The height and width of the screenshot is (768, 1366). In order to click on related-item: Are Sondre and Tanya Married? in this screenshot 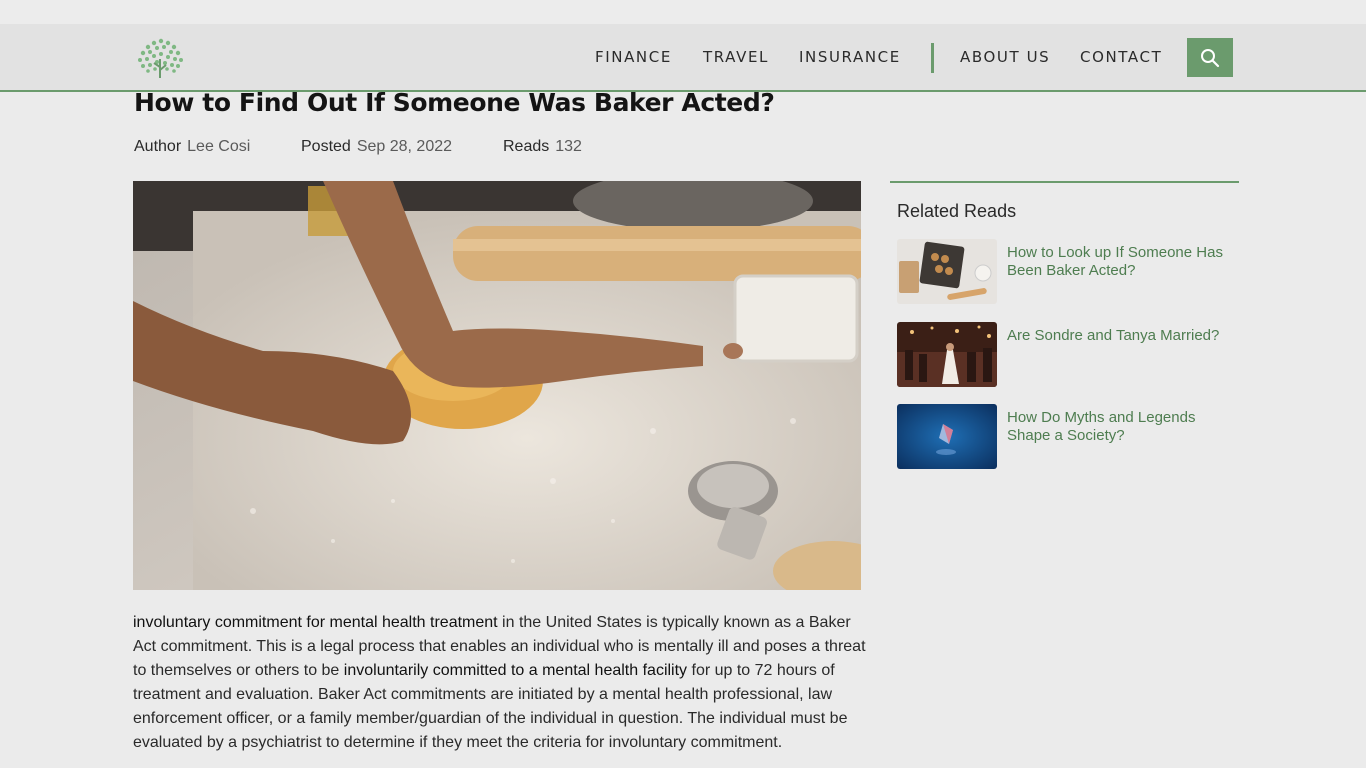, I will do `click(1067, 355)`.